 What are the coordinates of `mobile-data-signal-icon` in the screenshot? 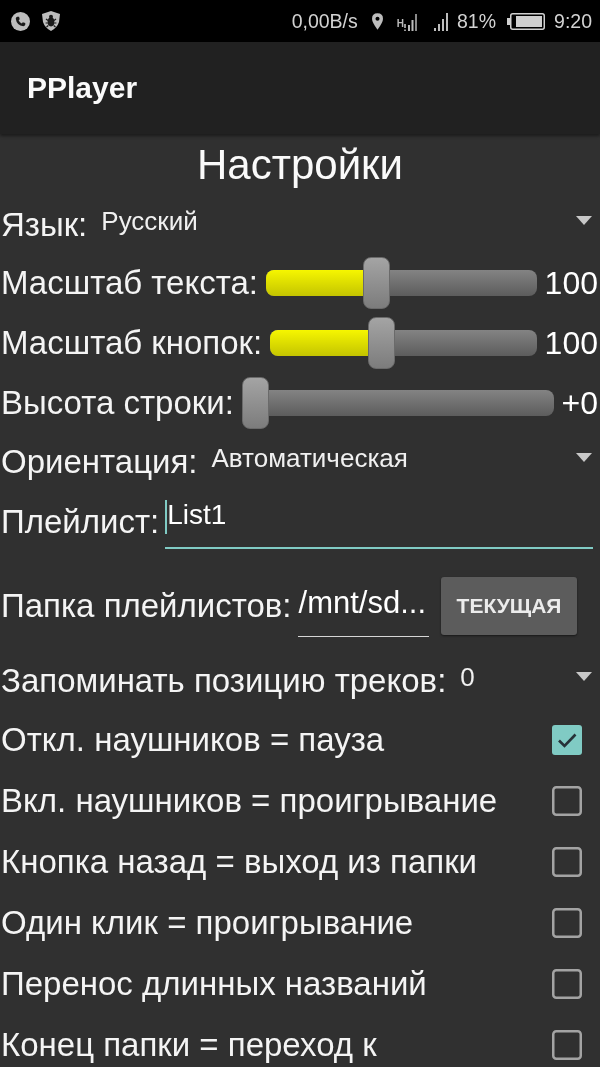 It's located at (411, 21).